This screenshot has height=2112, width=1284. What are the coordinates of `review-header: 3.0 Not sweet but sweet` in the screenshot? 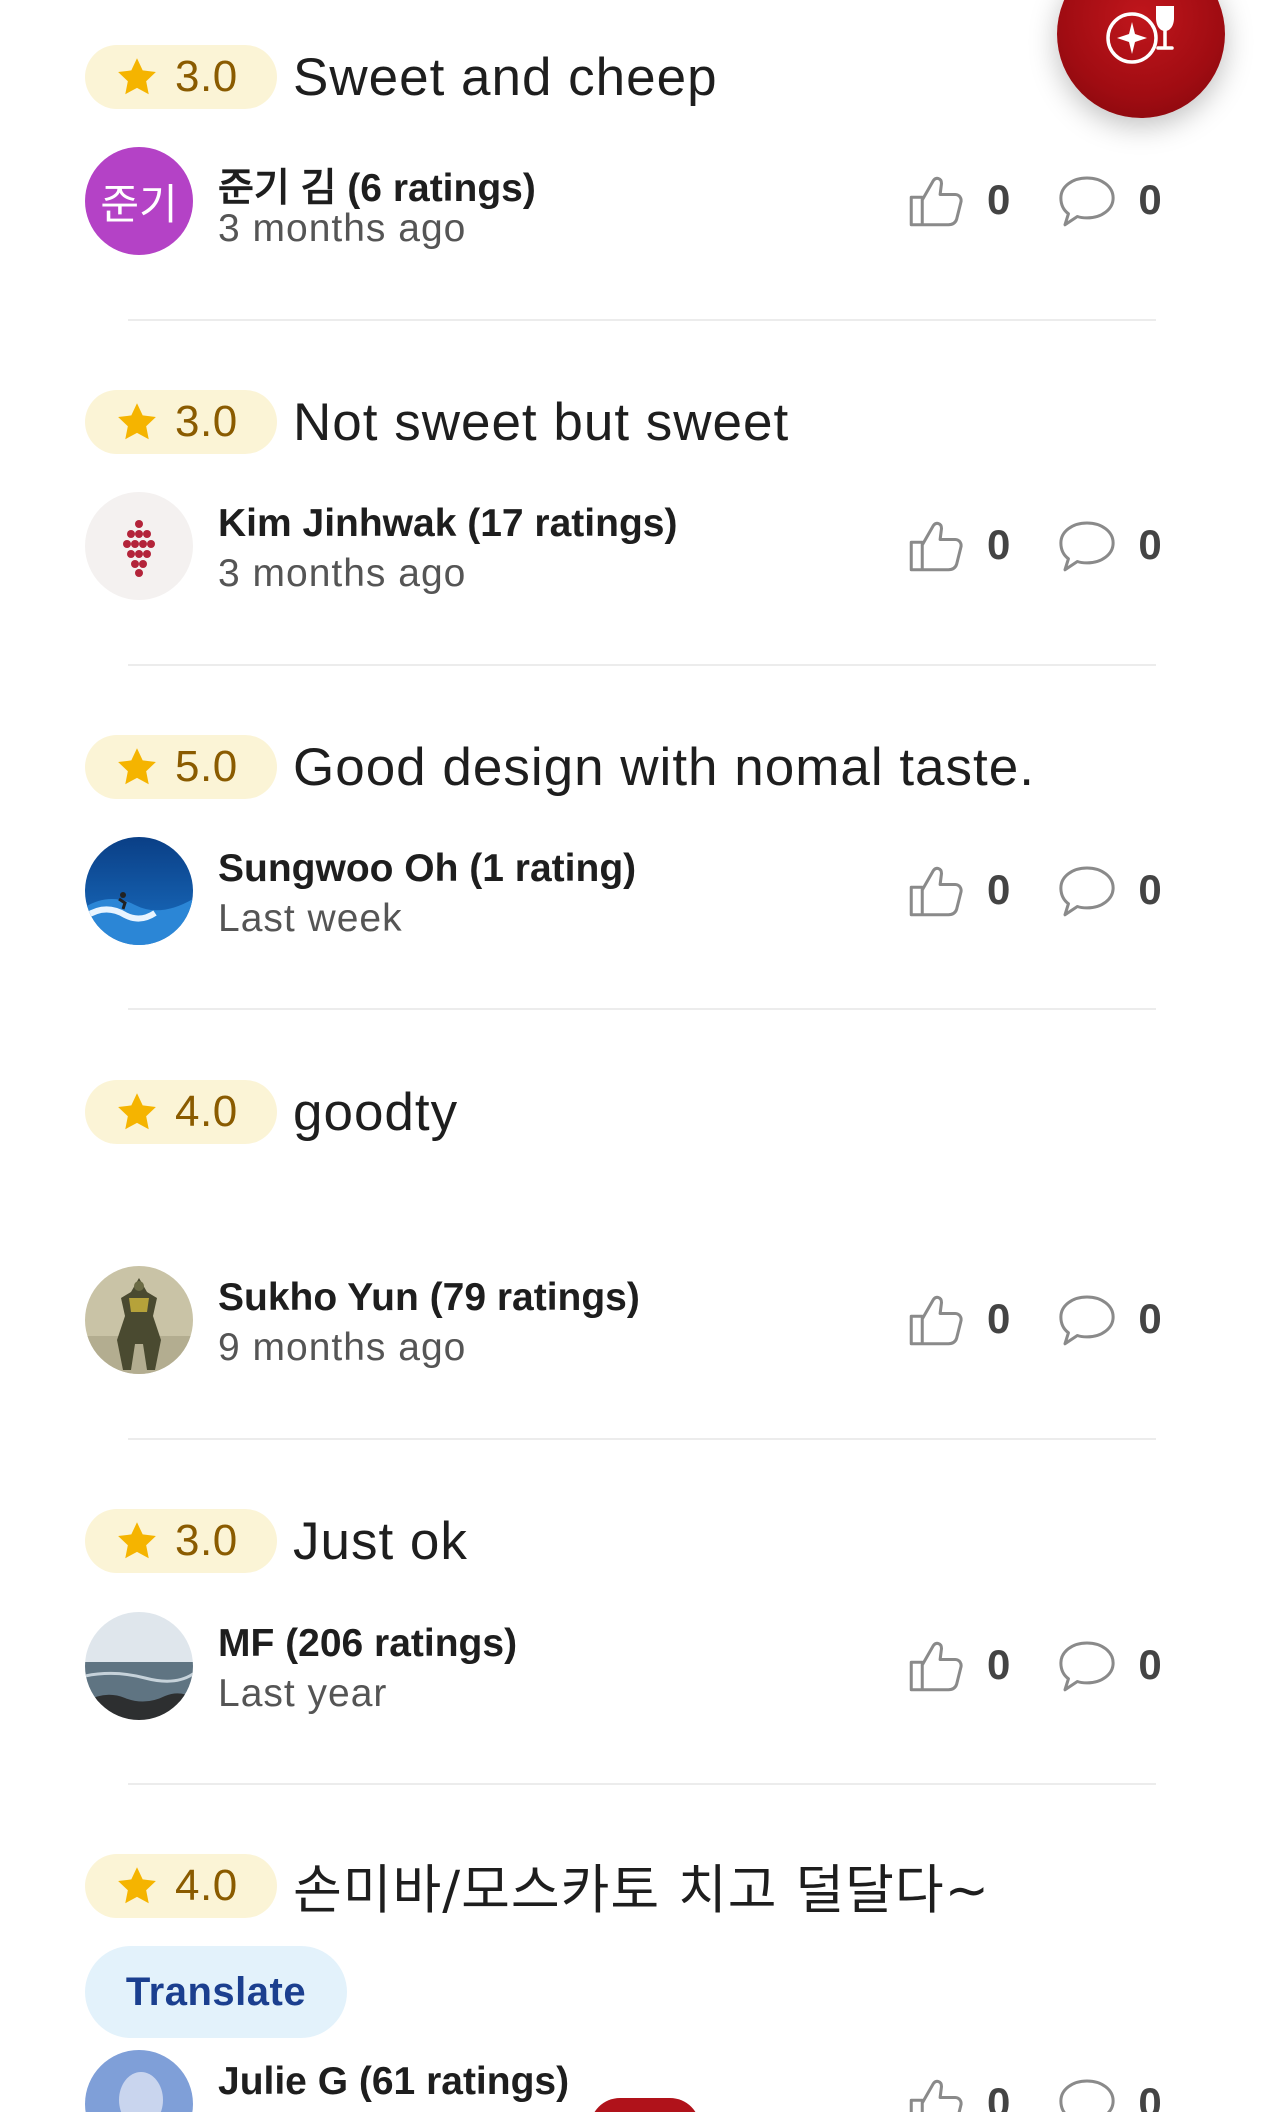 It's located at (437, 422).